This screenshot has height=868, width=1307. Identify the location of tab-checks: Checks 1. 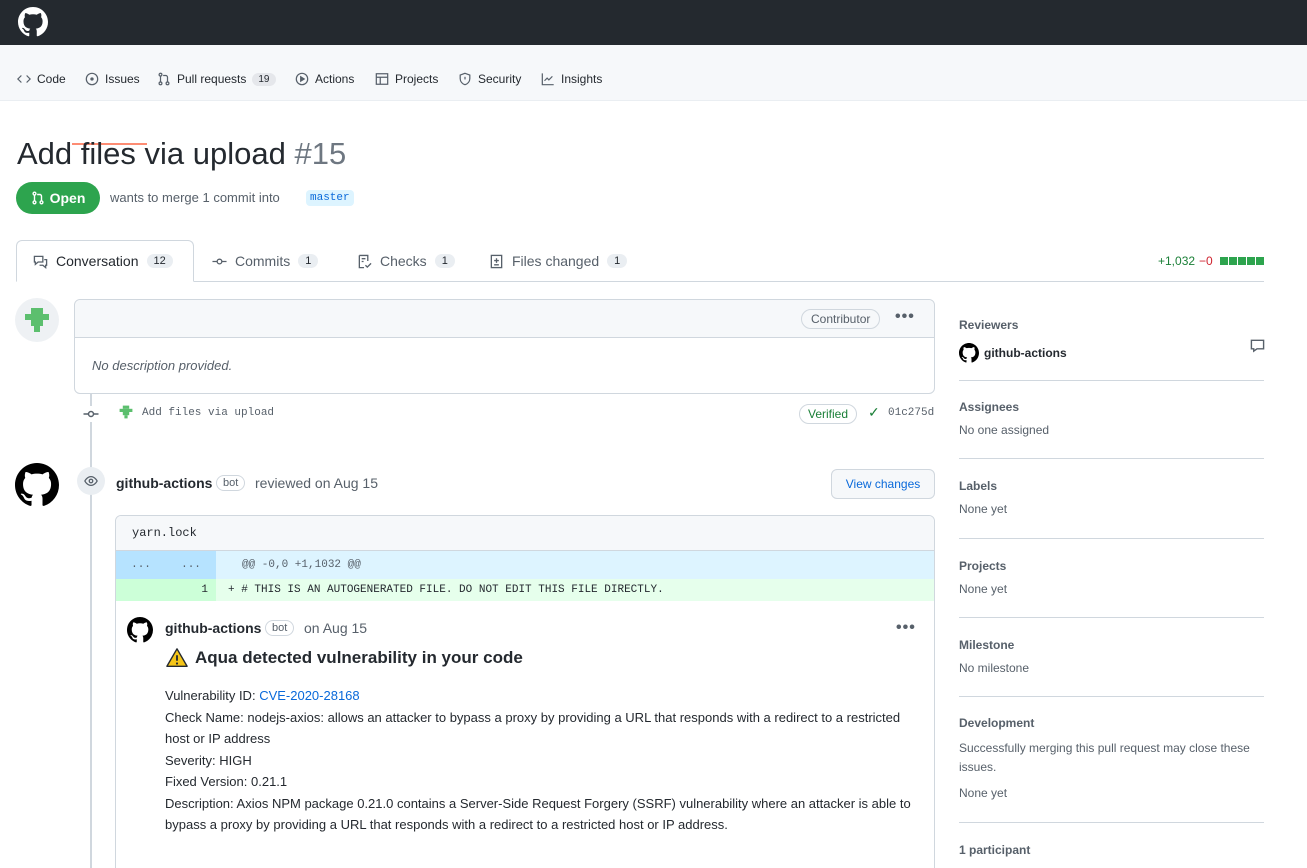
(406, 261).